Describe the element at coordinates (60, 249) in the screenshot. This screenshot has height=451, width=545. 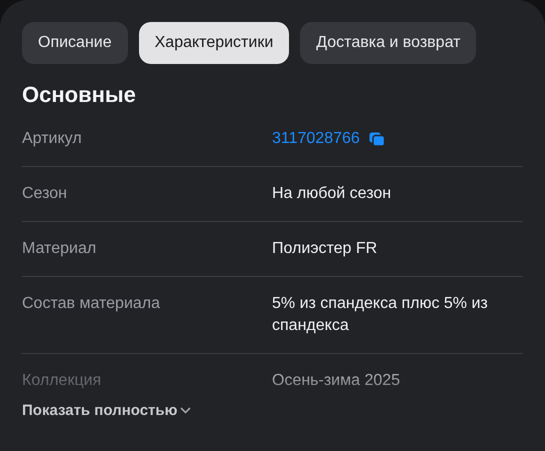
I see `property-label: Материал` at that location.